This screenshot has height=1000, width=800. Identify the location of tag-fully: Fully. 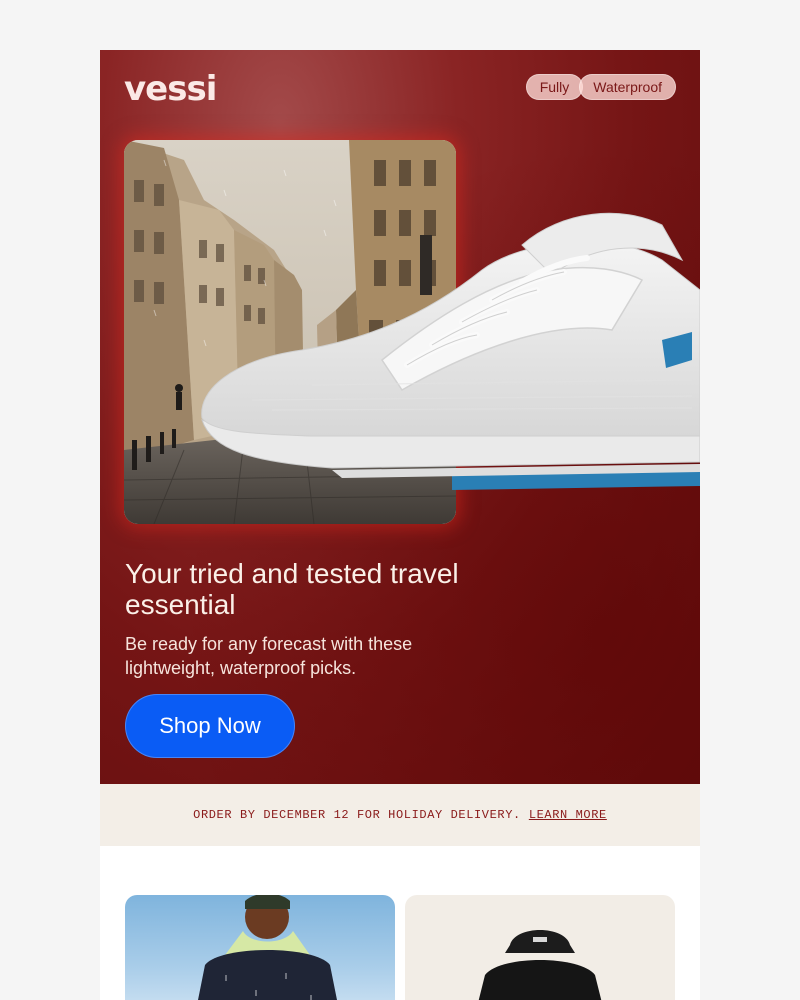
(554, 87).